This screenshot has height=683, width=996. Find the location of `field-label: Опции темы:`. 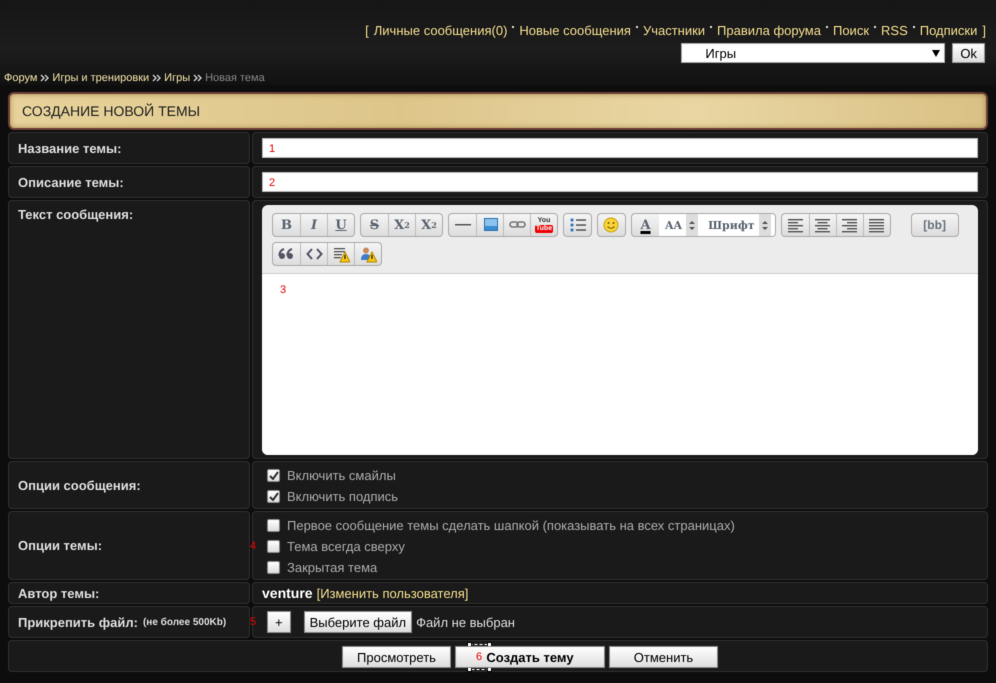

field-label: Опции темы: is located at coordinates (129, 545).